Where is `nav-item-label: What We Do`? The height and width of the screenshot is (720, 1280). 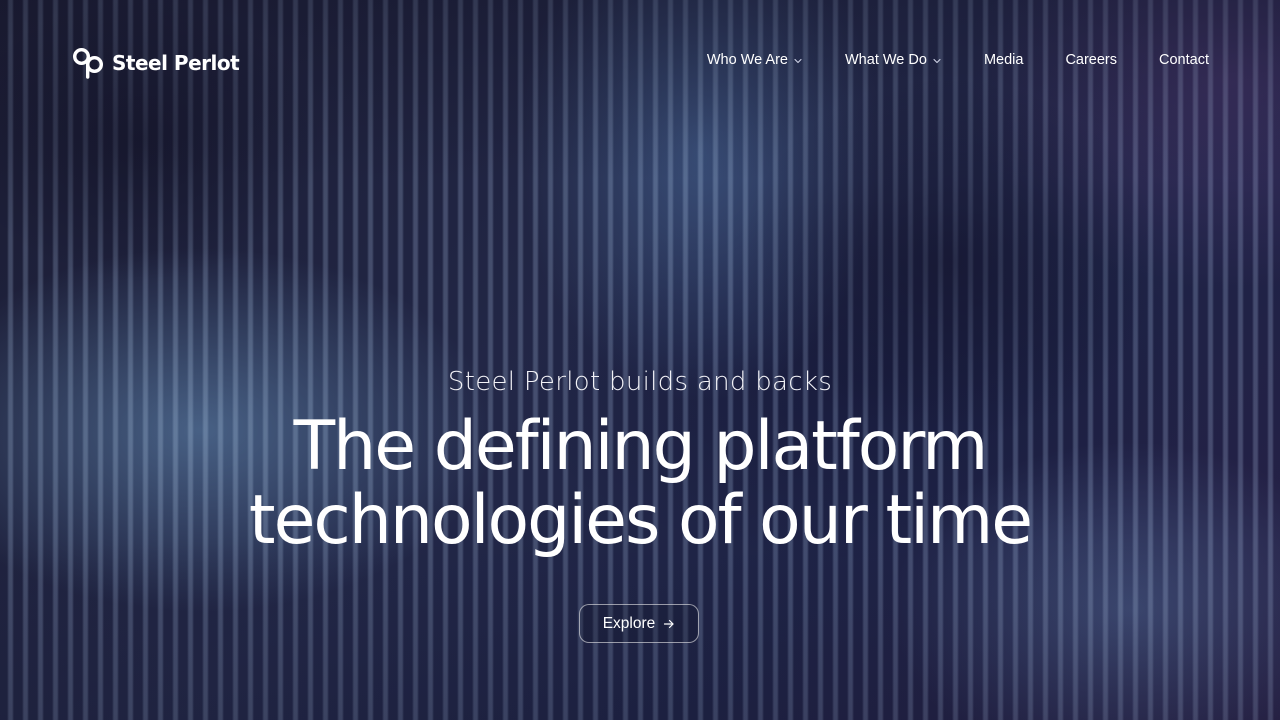 nav-item-label: What We Do is located at coordinates (886, 60).